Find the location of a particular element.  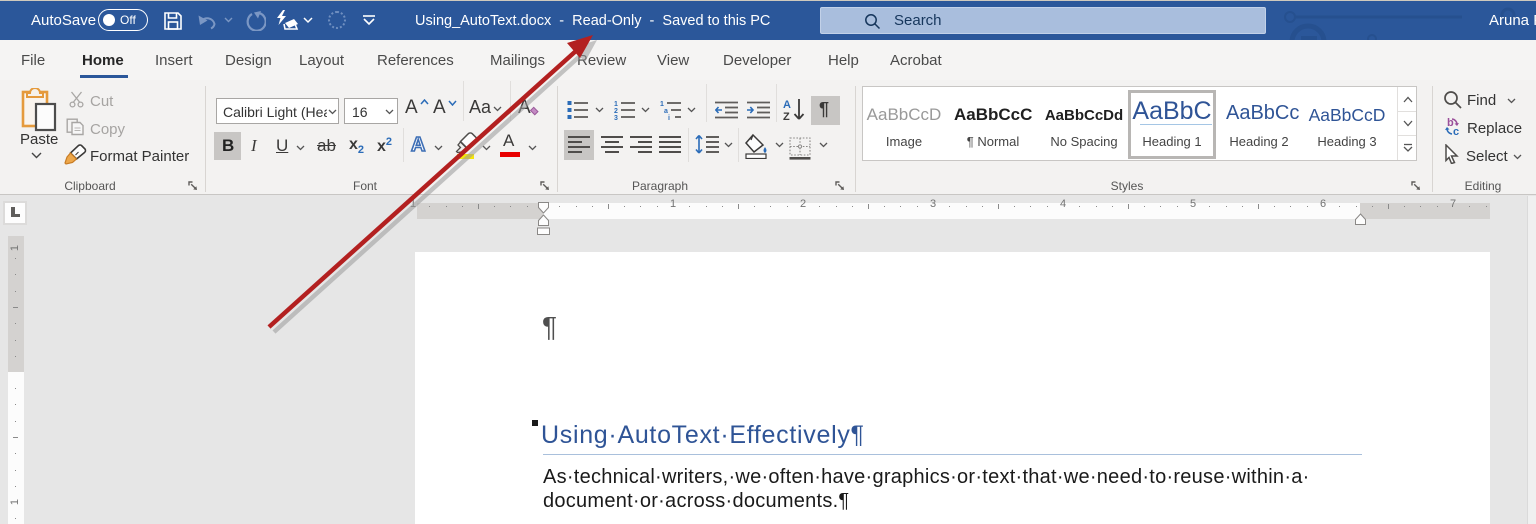

svg-text: 2 is located at coordinates (616, 111).